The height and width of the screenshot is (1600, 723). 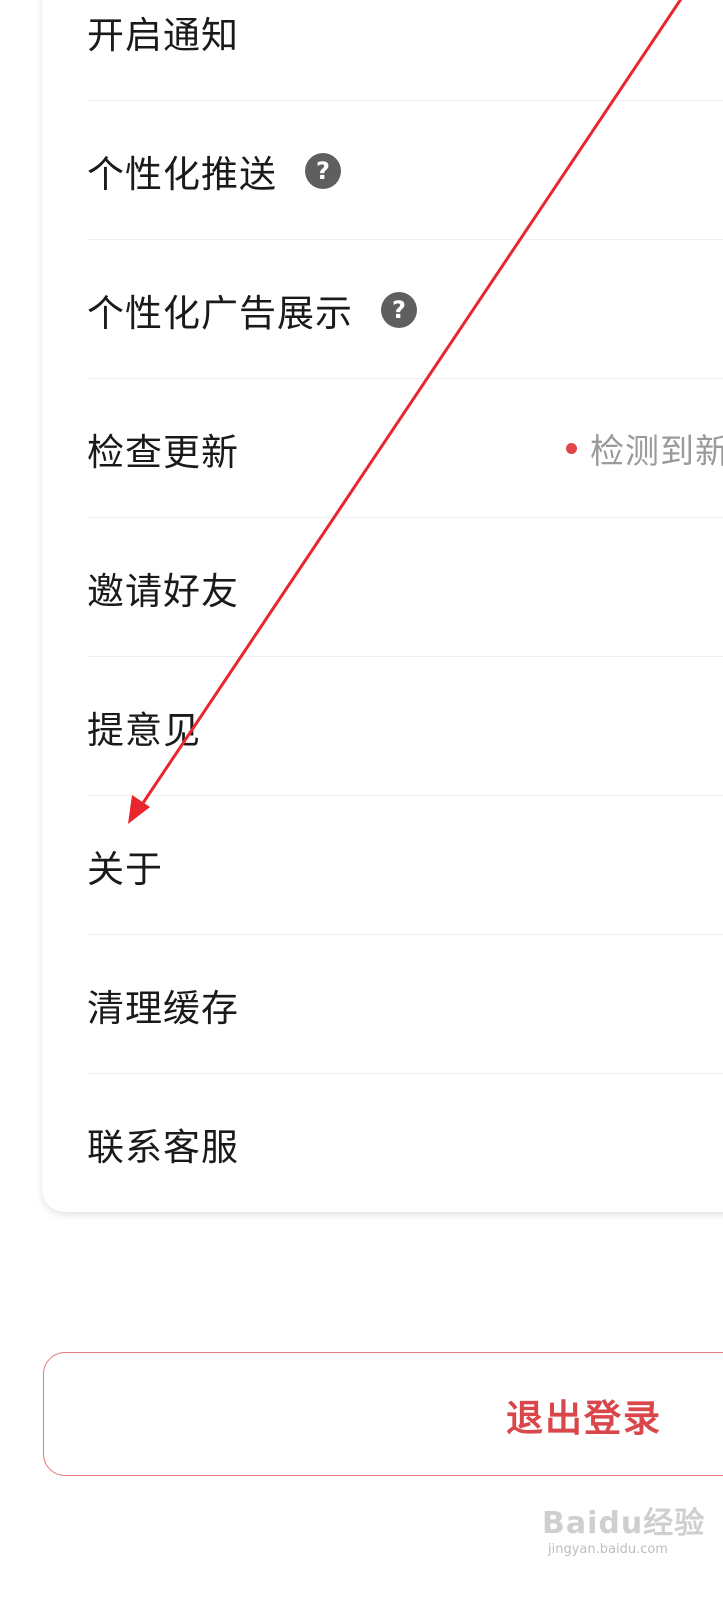 I want to click on setting-label: 个性化广告展示, so click(x=220, y=313).